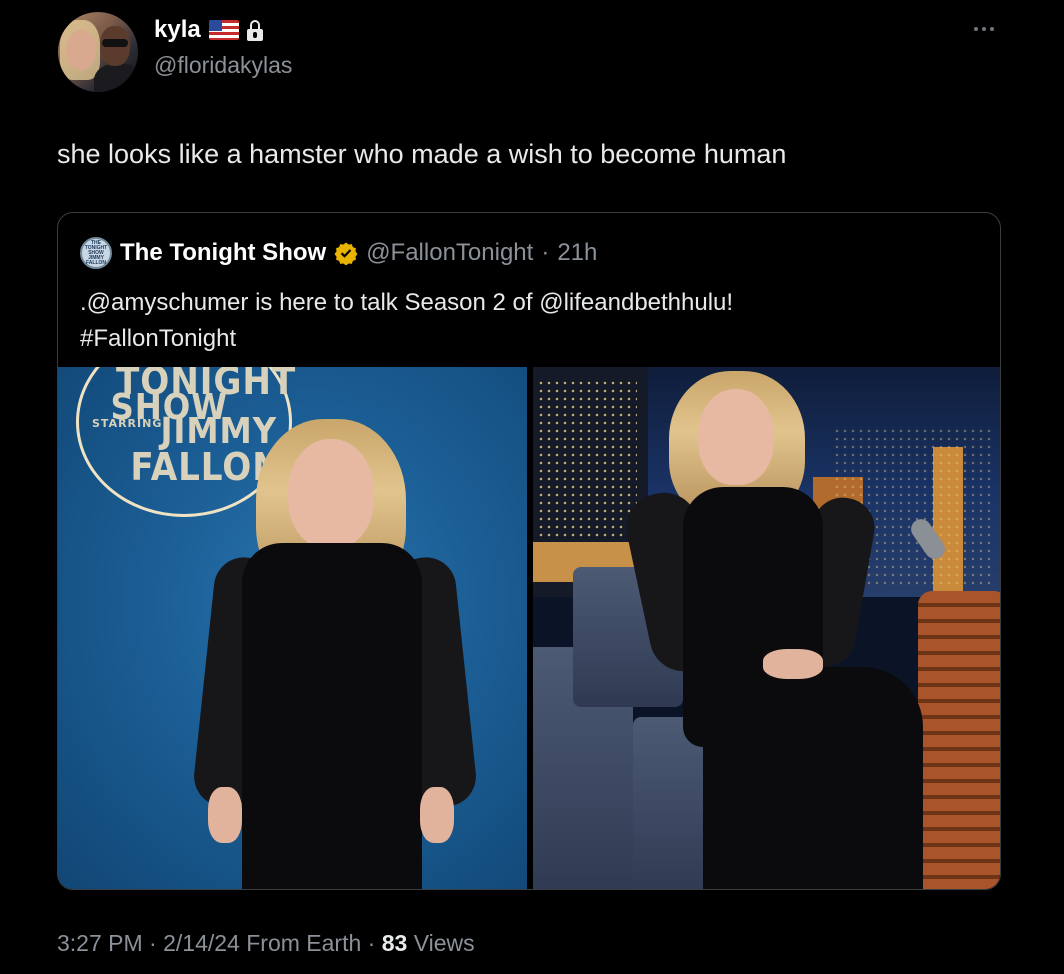 This screenshot has height=974, width=1064. I want to click on tweet-meta: 3:27 PM · 2/14/24 From Earth · 83 Views, so click(266, 943).